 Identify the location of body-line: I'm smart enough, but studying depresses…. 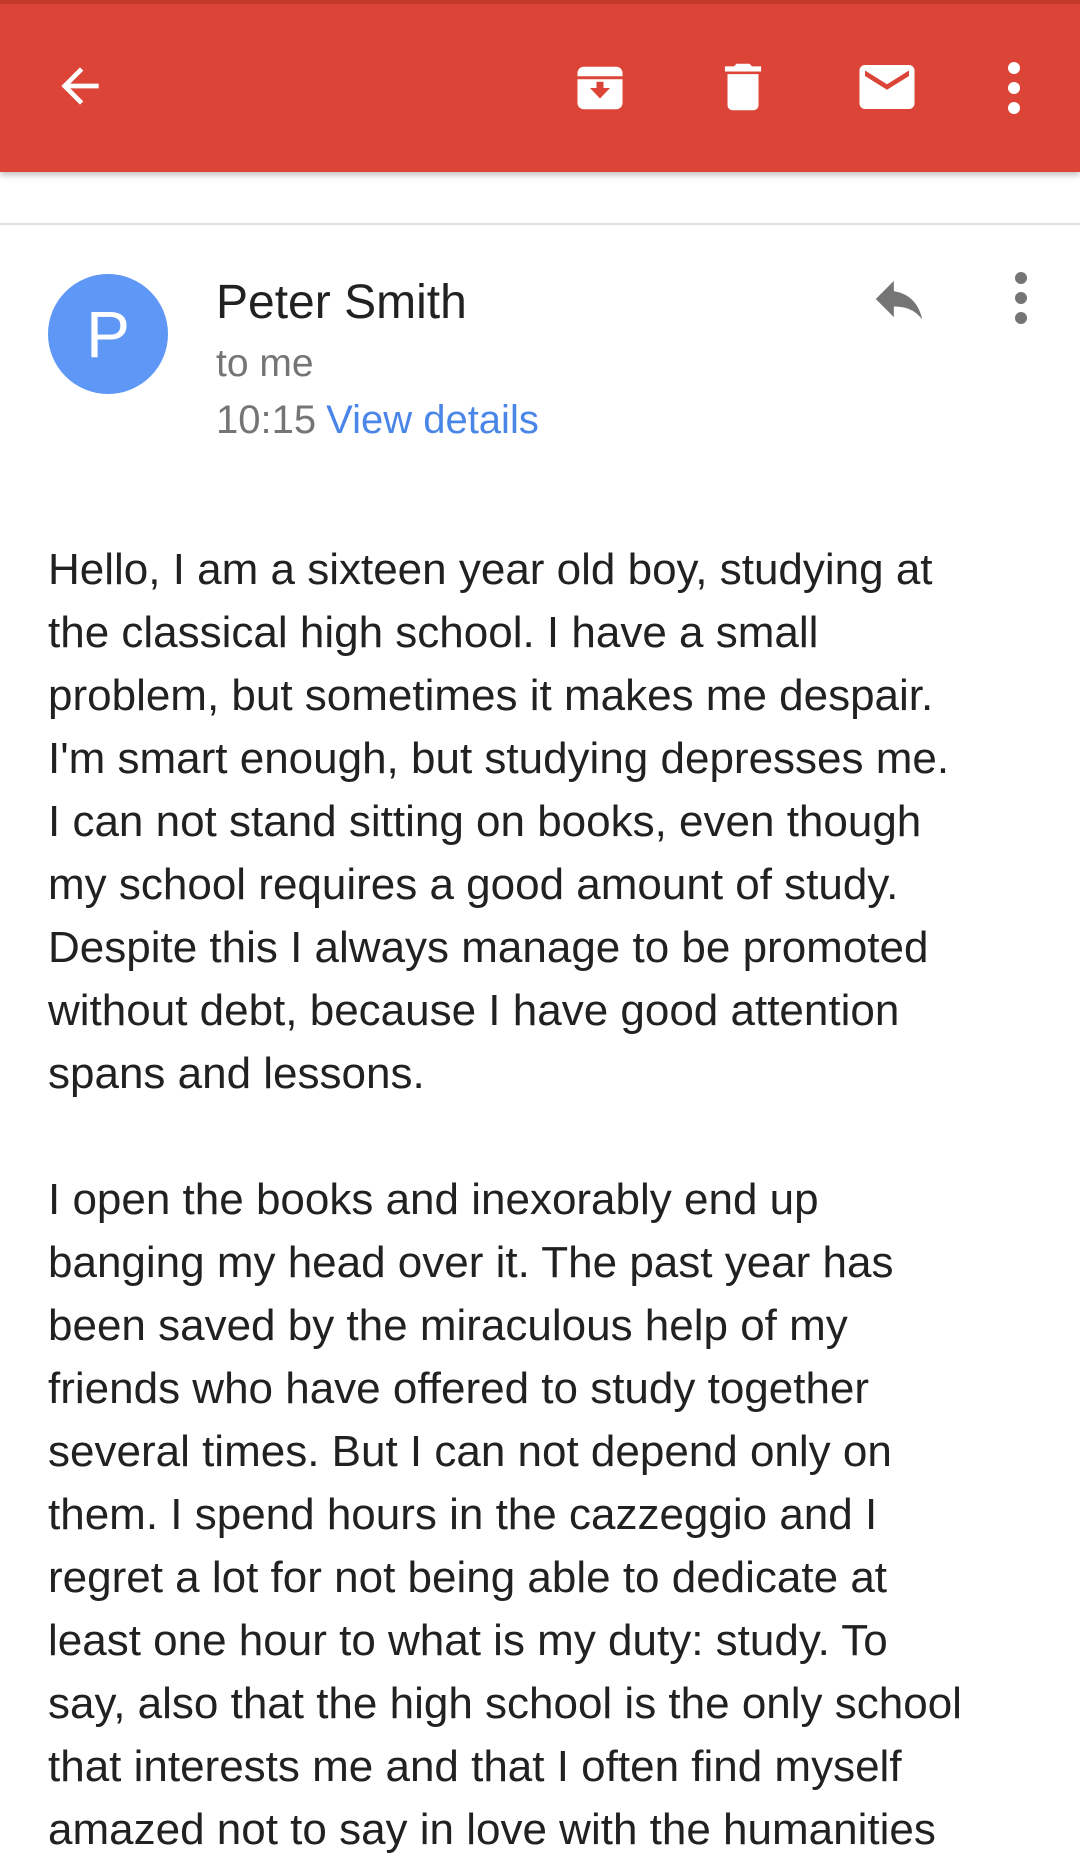
(499, 758).